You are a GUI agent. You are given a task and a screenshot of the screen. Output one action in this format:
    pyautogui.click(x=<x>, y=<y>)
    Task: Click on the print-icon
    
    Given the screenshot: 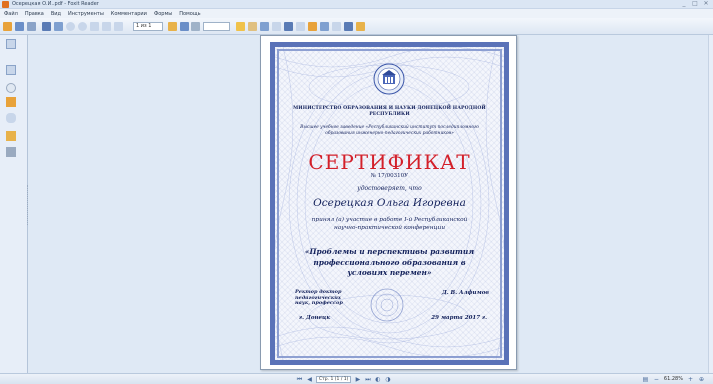 What is the action you would take?
    pyautogui.click(x=31, y=26)
    